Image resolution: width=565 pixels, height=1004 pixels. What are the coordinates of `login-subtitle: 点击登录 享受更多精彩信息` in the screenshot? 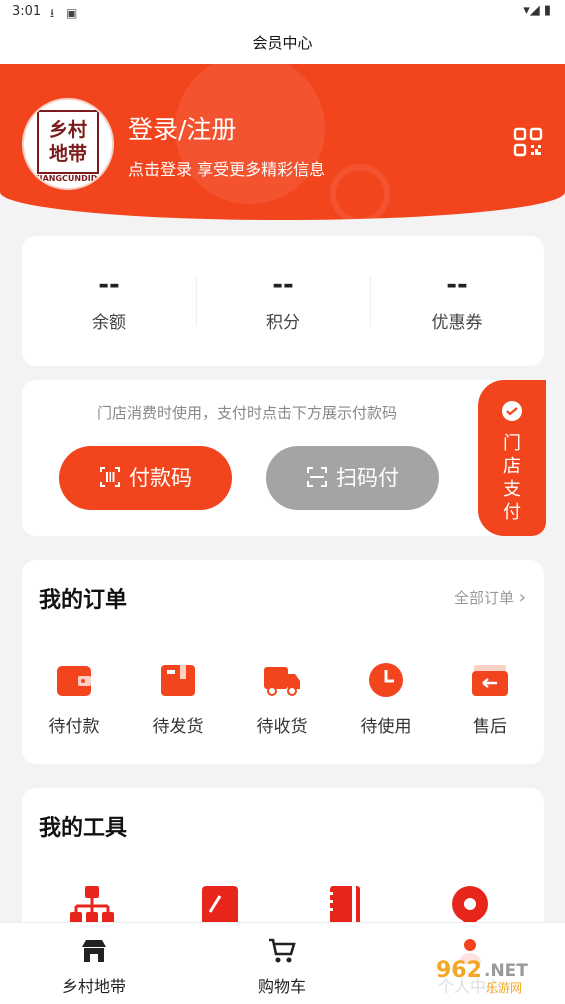 It's located at (226, 168).